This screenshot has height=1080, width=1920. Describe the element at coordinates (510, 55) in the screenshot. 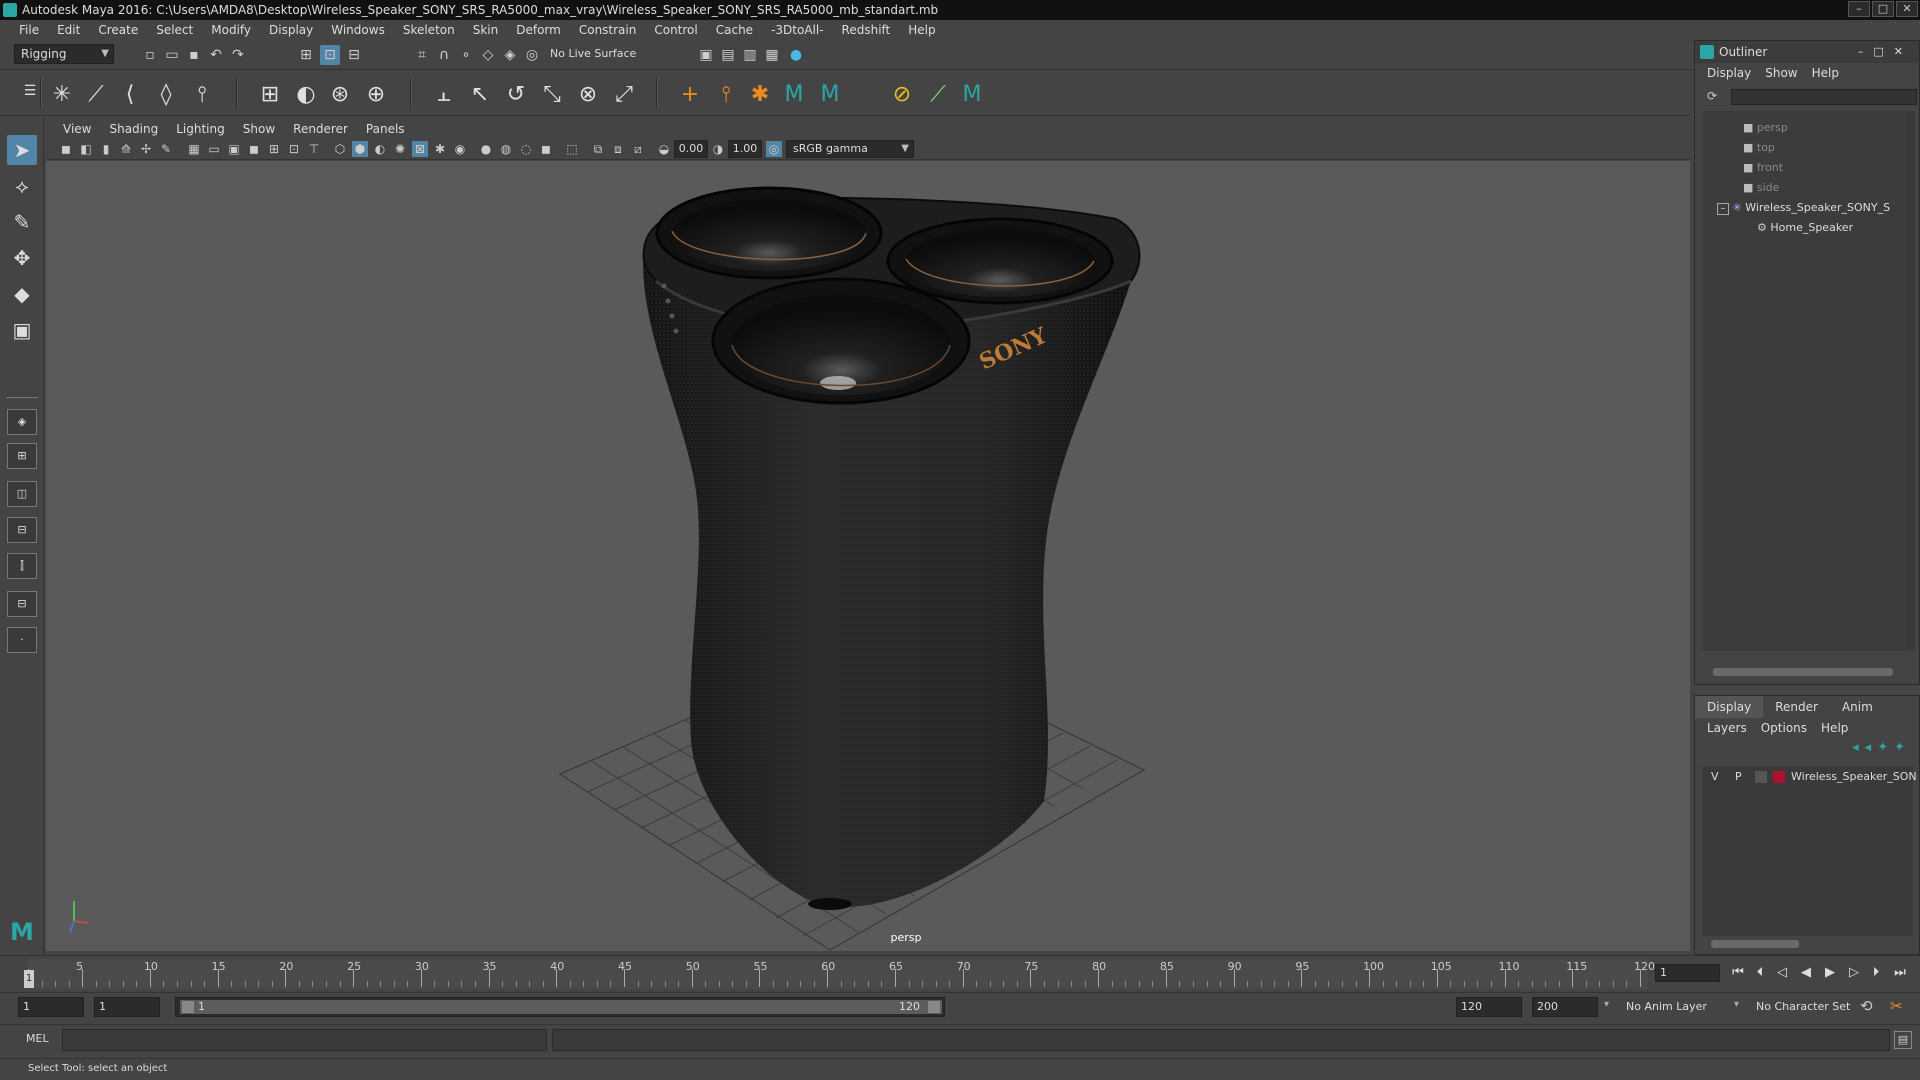

I see `snap-surface-icon: ◈` at that location.